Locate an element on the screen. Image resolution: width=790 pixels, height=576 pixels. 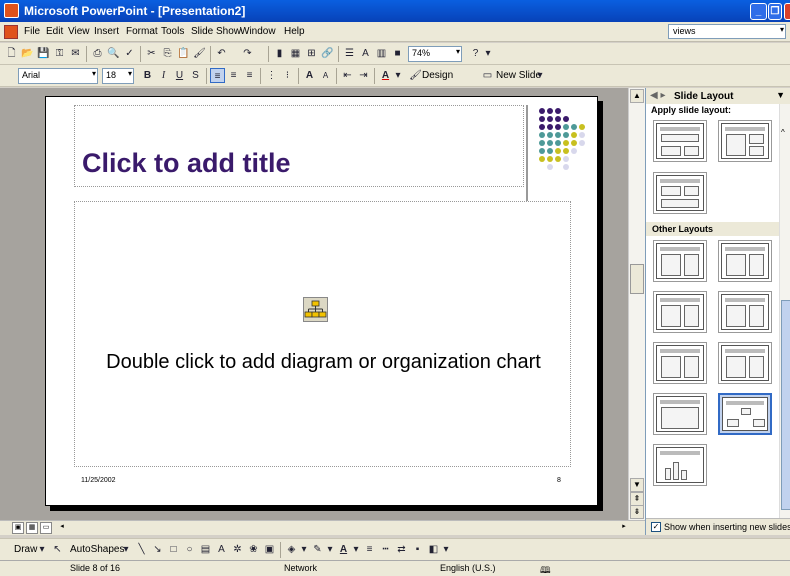
chevron-down-icon: ▼ is located at coordinates (780, 95).